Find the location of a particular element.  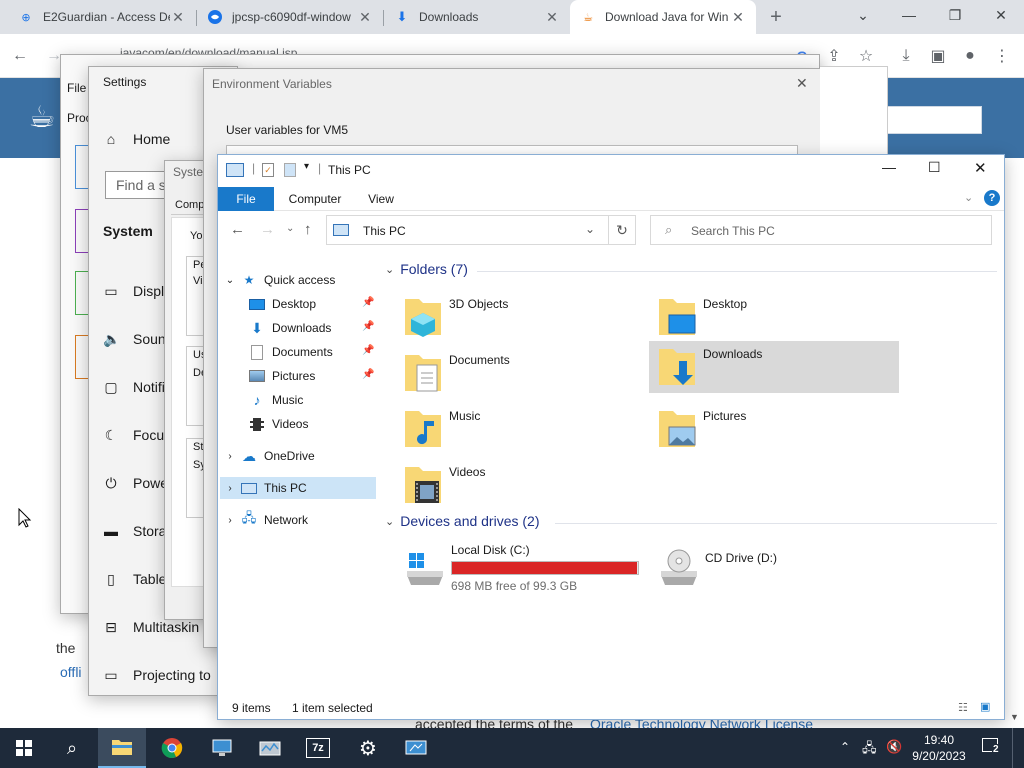

volume-muted-icon: 🔇 is located at coordinates (894, 747).